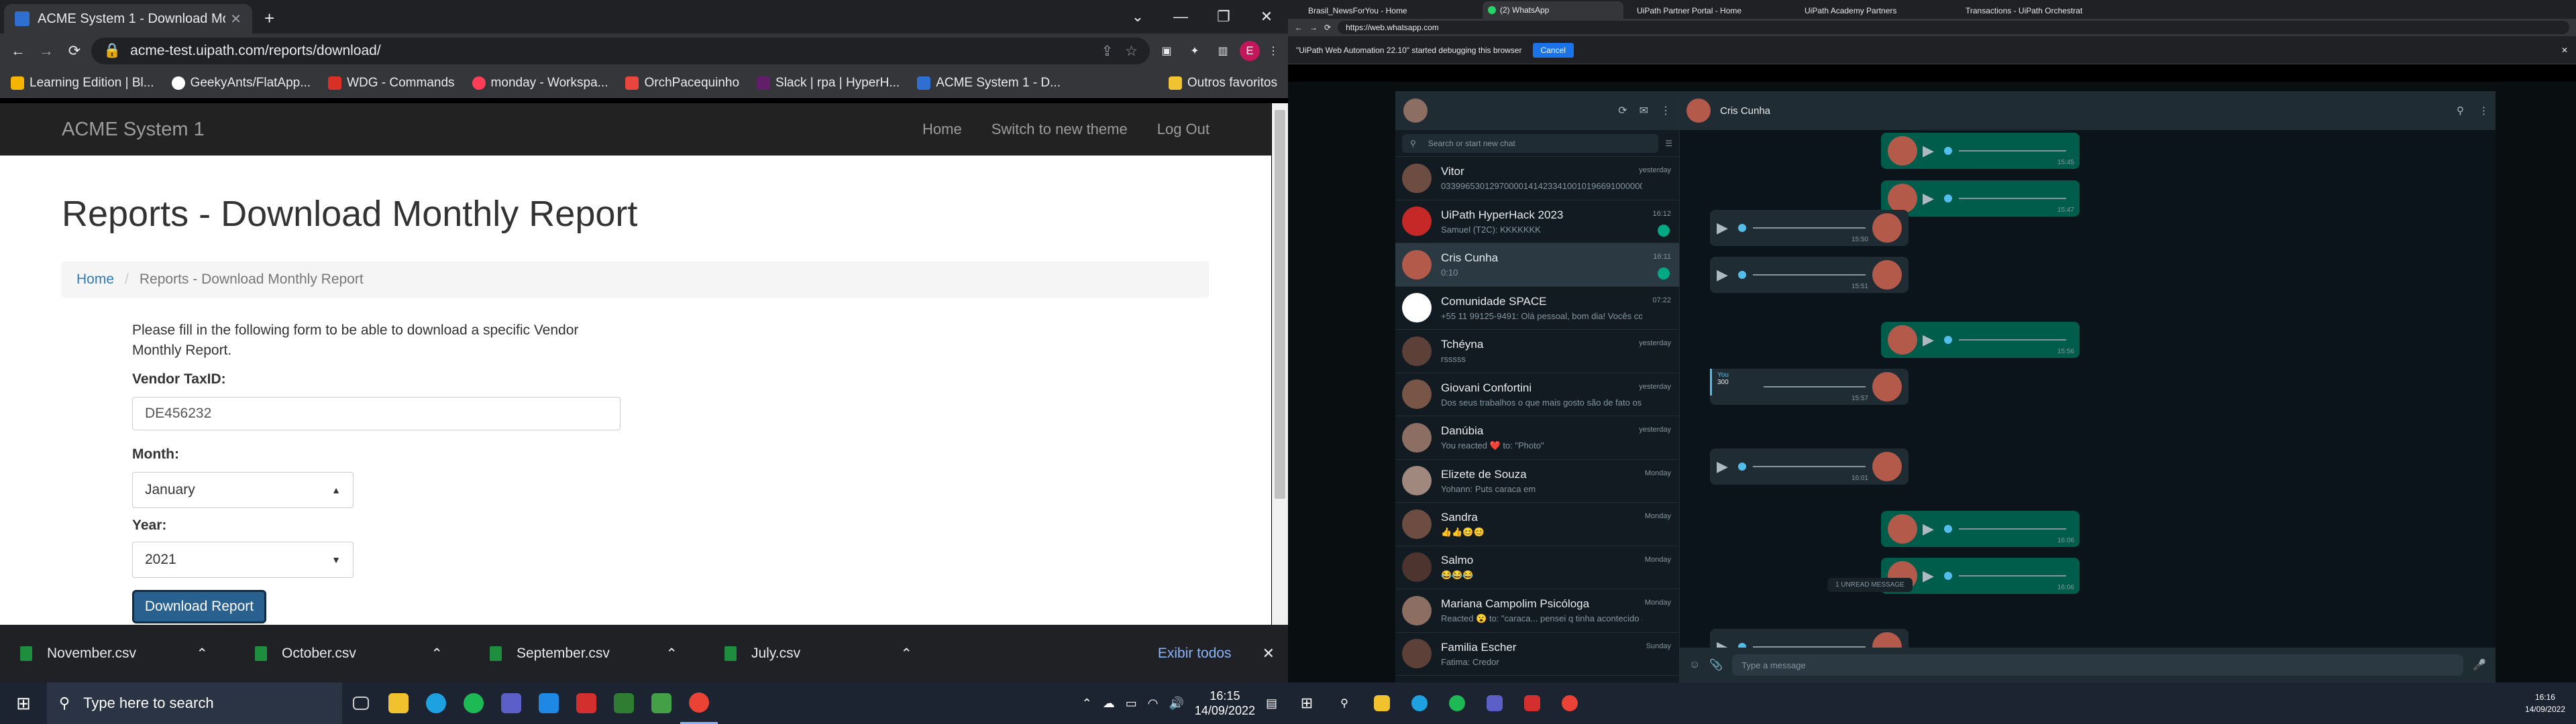 This screenshot has height=724, width=2576. Describe the element at coordinates (243, 560) in the screenshot. I see `year-select: 2021 ▼` at that location.